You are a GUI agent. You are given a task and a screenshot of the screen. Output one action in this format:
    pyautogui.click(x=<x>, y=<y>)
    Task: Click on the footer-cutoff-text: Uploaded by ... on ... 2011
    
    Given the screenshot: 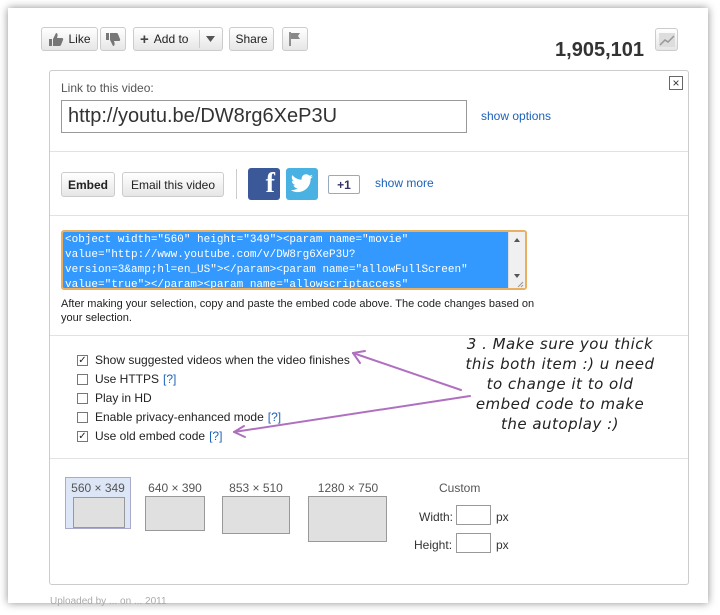 What is the action you would take?
    pyautogui.click(x=108, y=601)
    